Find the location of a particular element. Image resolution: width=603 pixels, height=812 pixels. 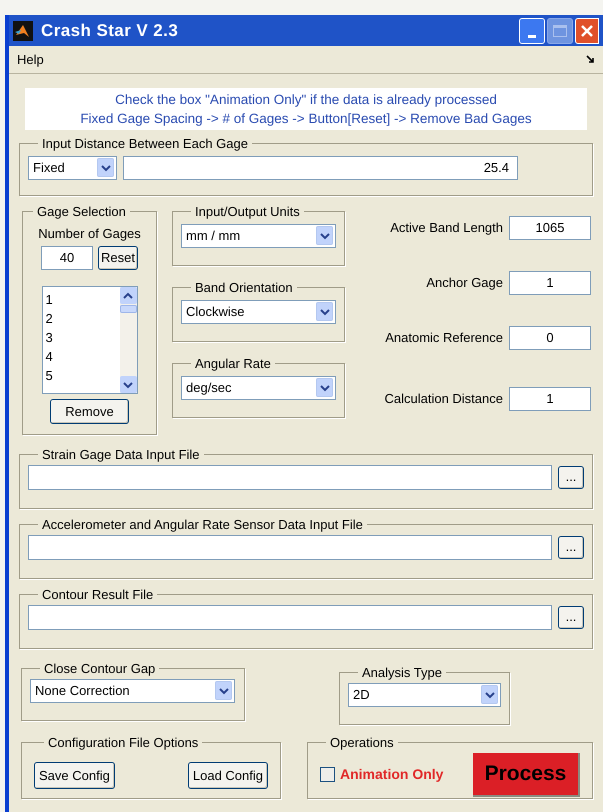

menu-item: Help is located at coordinates (30, 60).